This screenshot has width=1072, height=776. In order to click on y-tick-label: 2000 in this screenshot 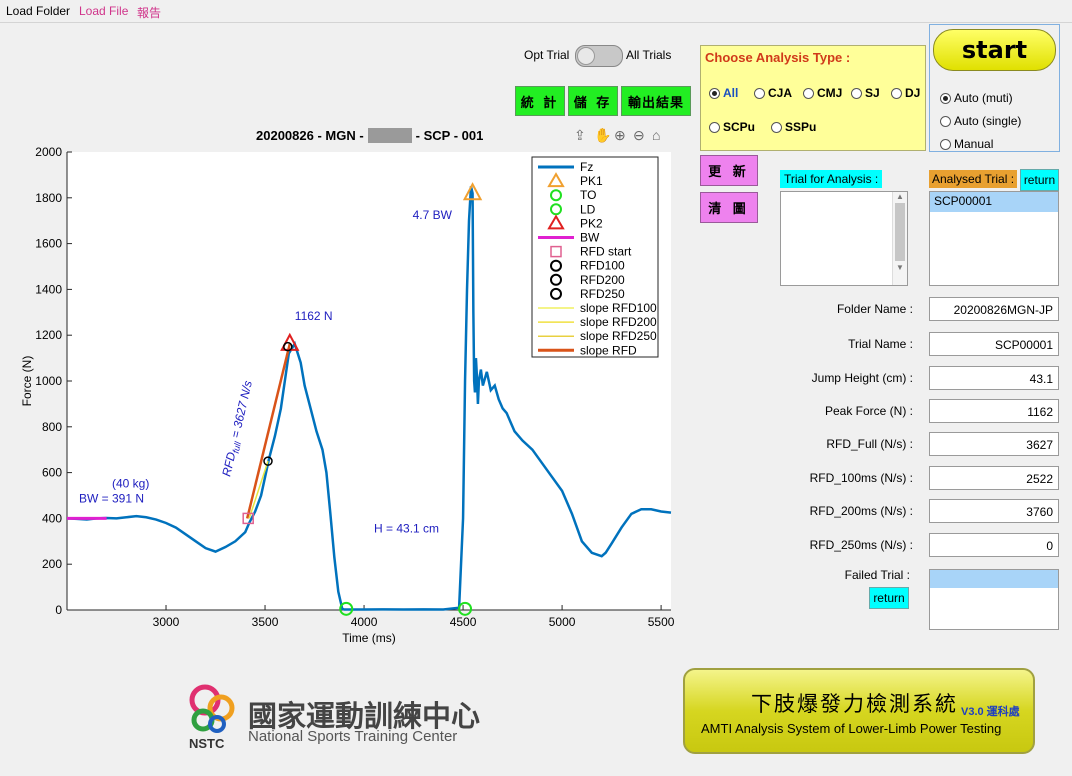, I will do `click(48, 152)`.